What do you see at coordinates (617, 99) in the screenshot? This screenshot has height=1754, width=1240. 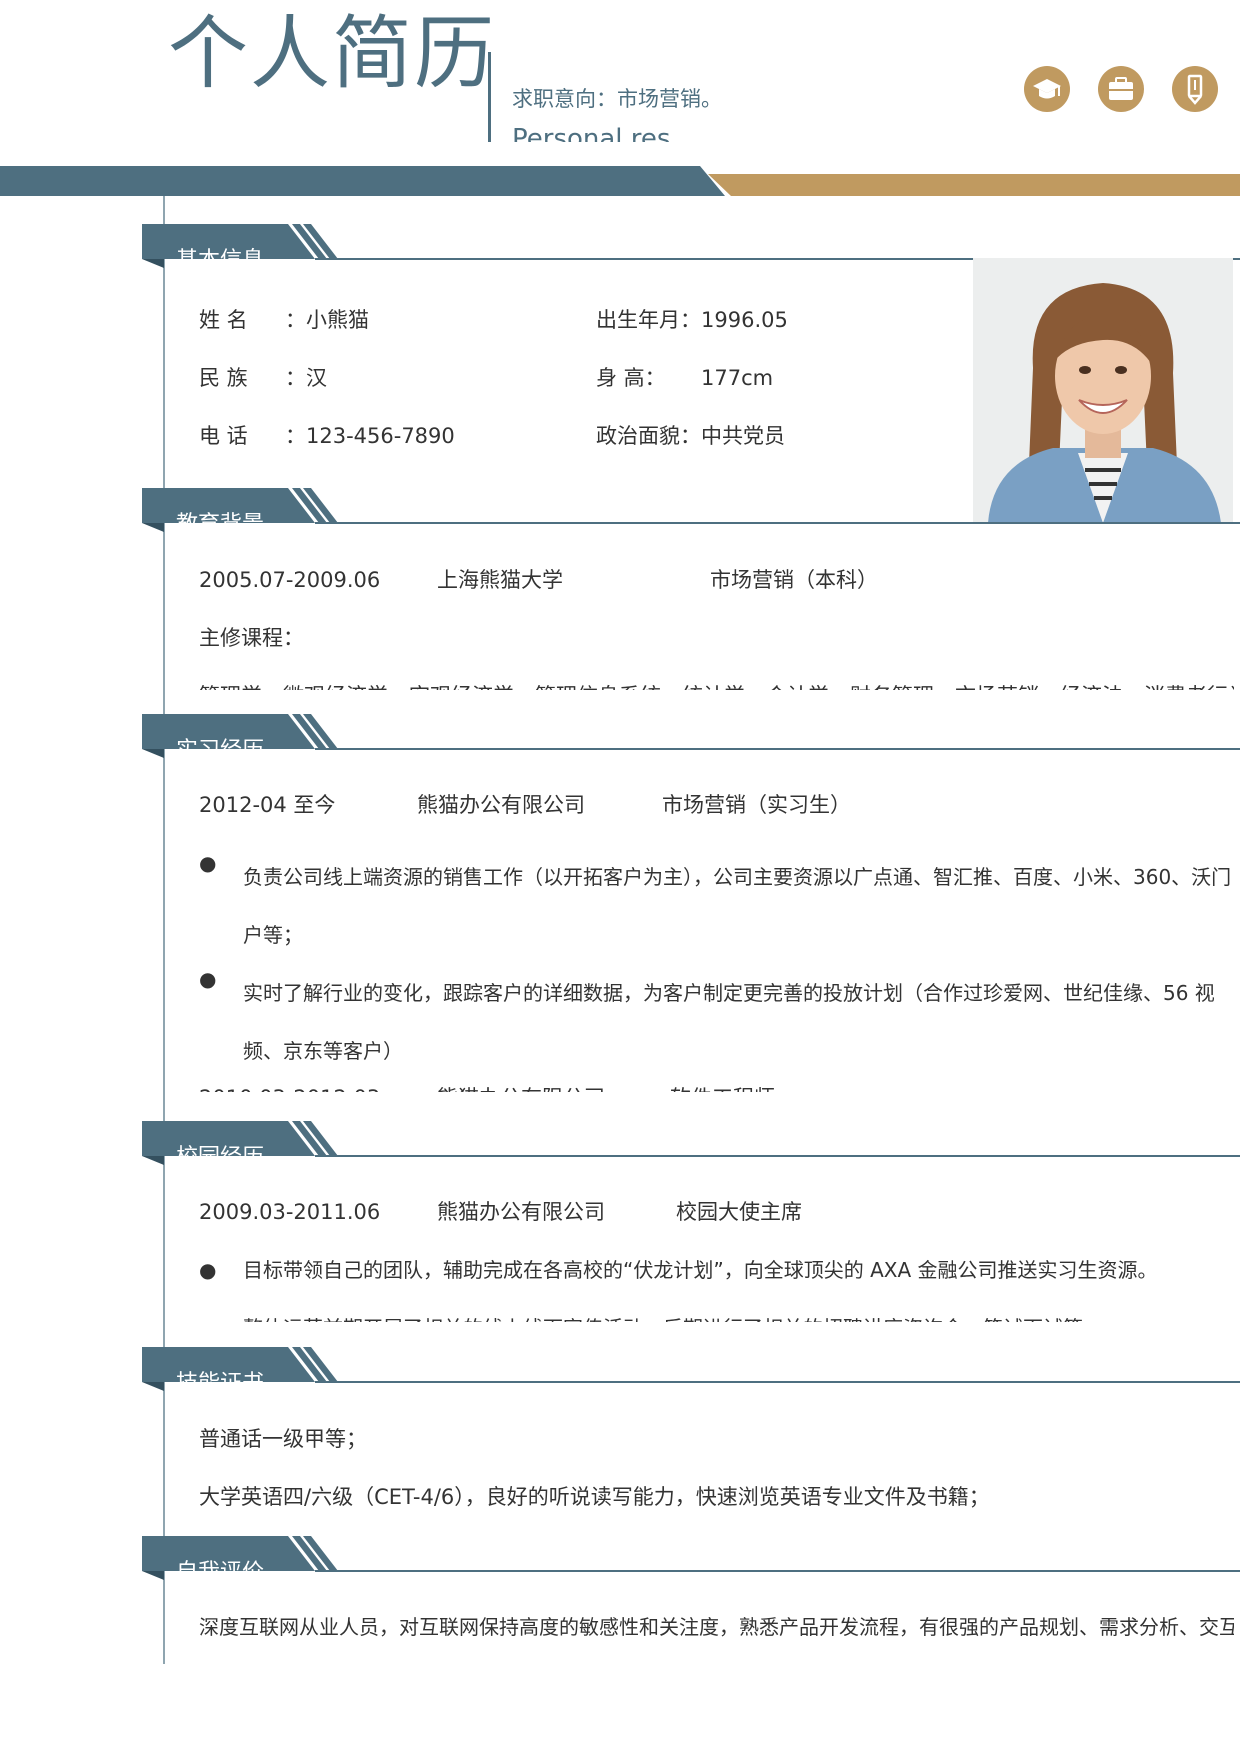 I see `job-target: 求职意向：市场营销。` at bounding box center [617, 99].